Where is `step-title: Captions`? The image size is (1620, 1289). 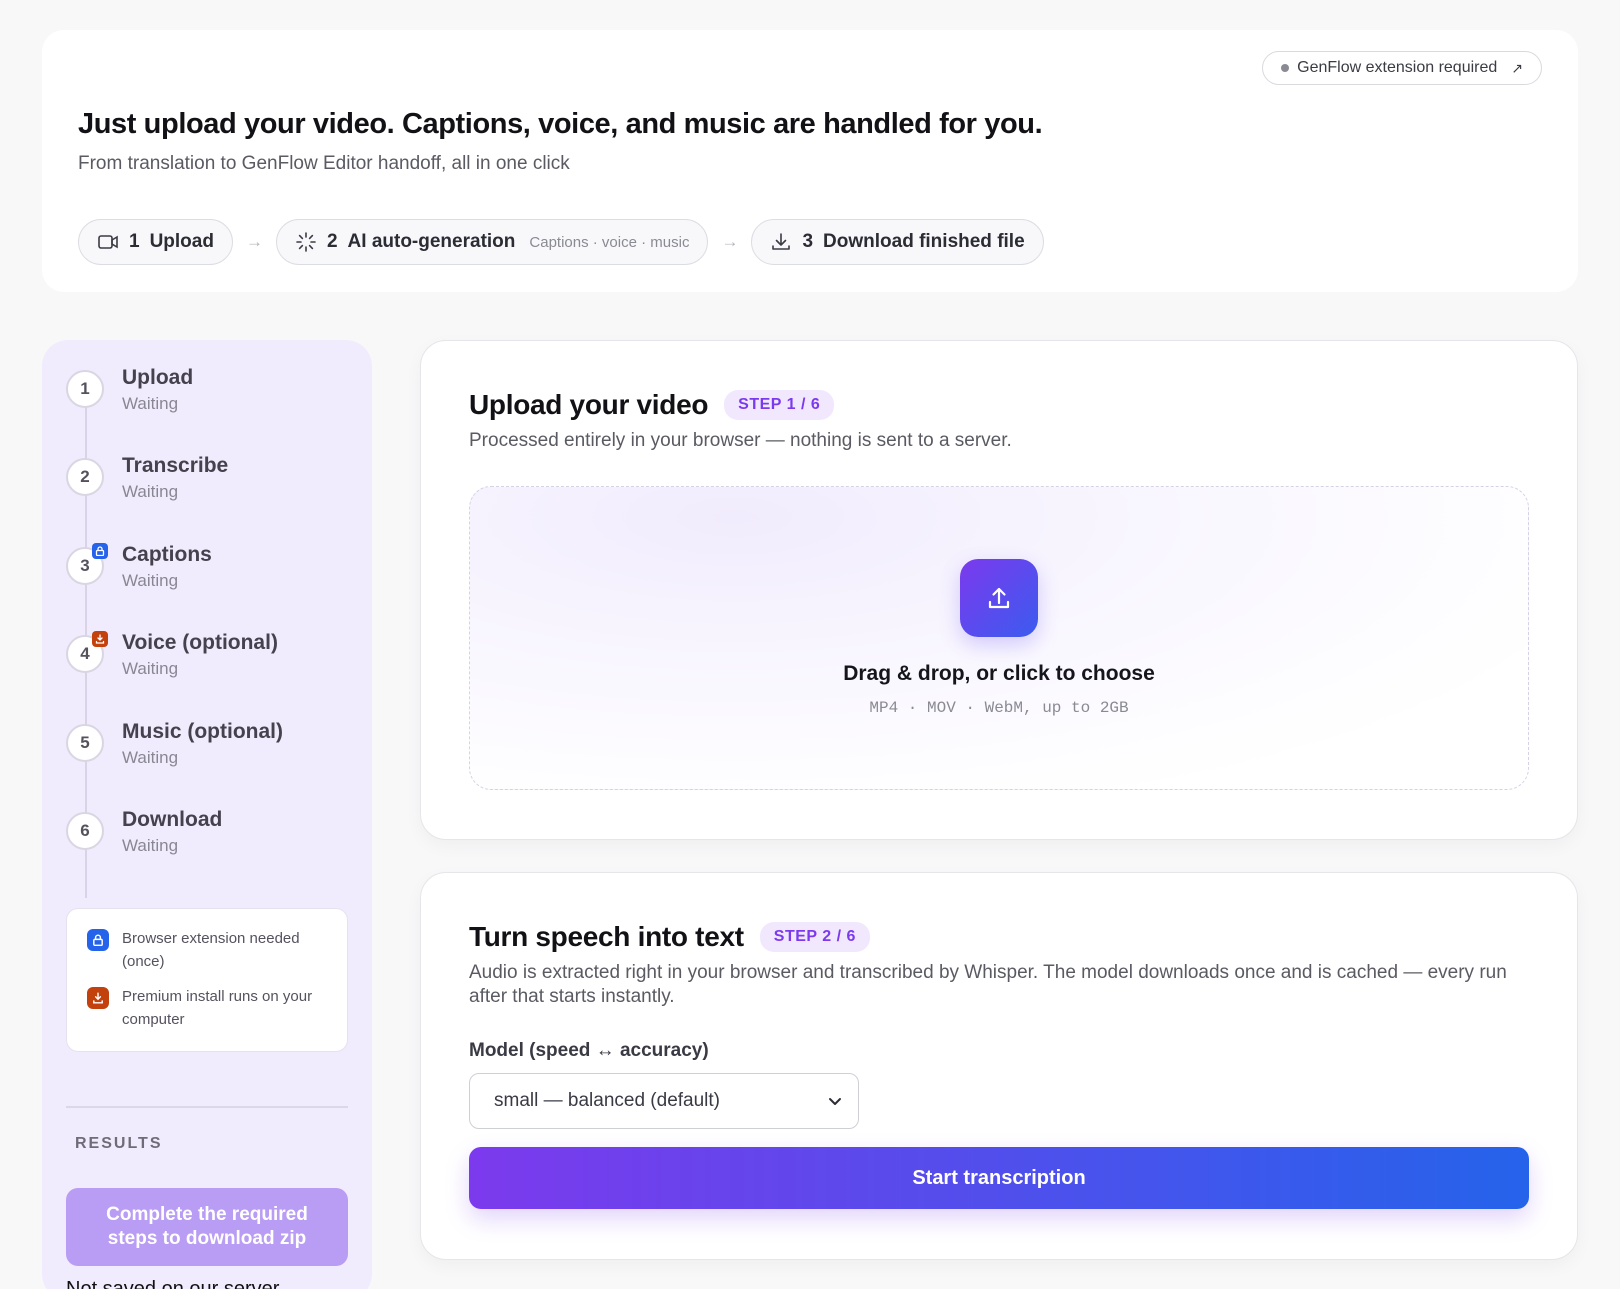 step-title: Captions is located at coordinates (167, 554).